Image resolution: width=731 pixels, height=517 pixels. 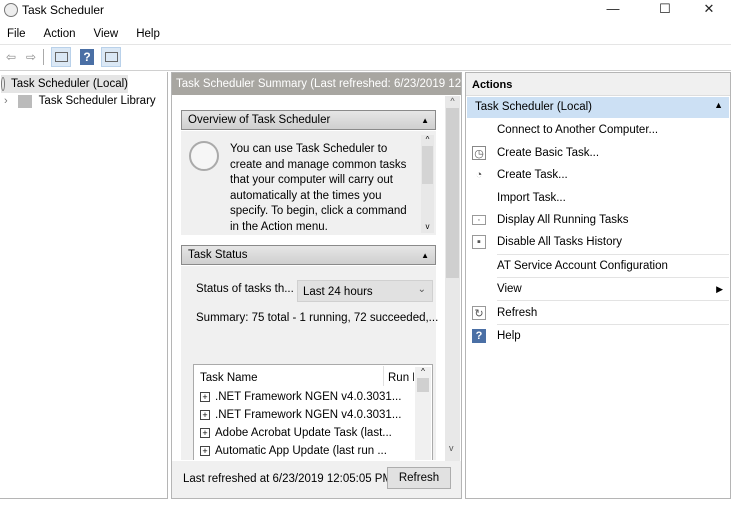 I want to click on close-button: ✕, so click(x=708, y=11).